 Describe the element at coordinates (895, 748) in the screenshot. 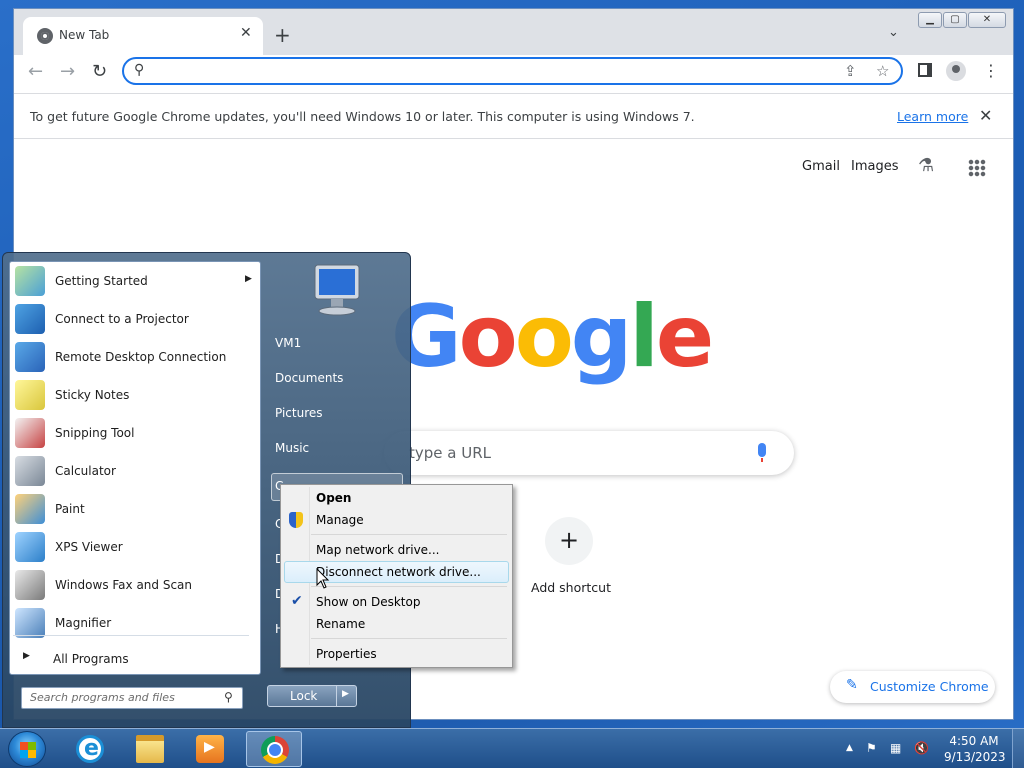

I see `network-icon: ▦` at that location.